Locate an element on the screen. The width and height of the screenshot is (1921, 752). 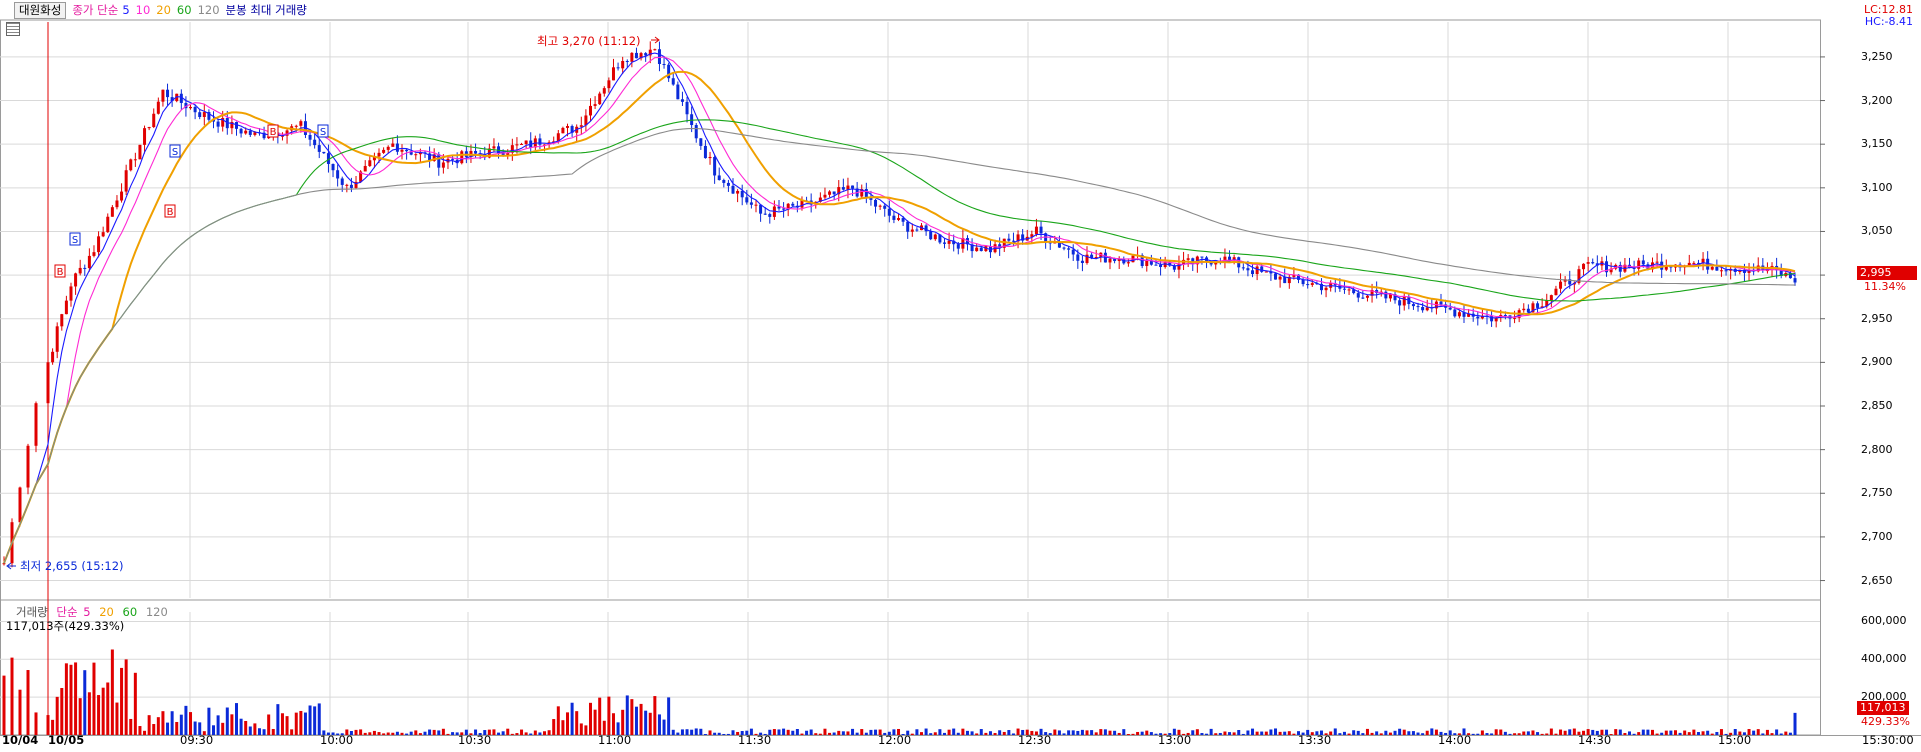
signal-text: B is located at coordinates (273, 132).